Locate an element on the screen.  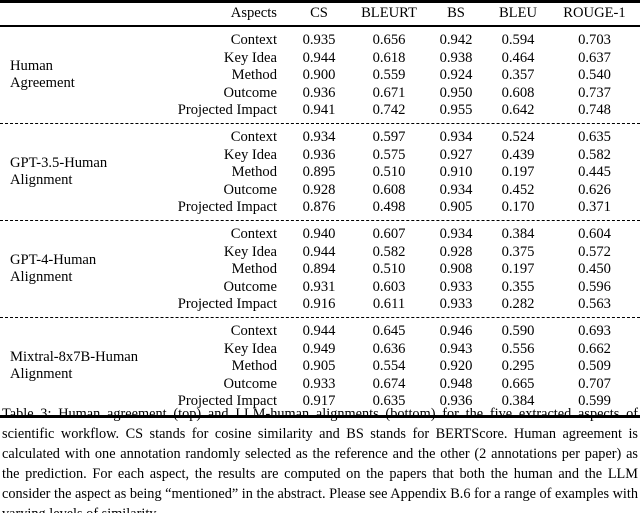
cell-rouge1: 0.450 is located at coordinates (594, 269).